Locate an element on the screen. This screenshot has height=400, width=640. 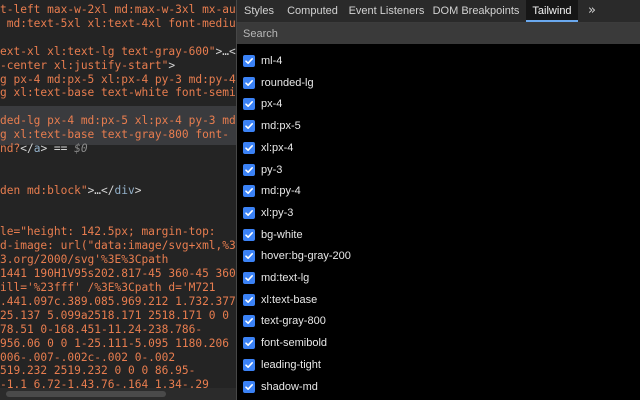
code-token: > == is located at coordinates (57, 148).